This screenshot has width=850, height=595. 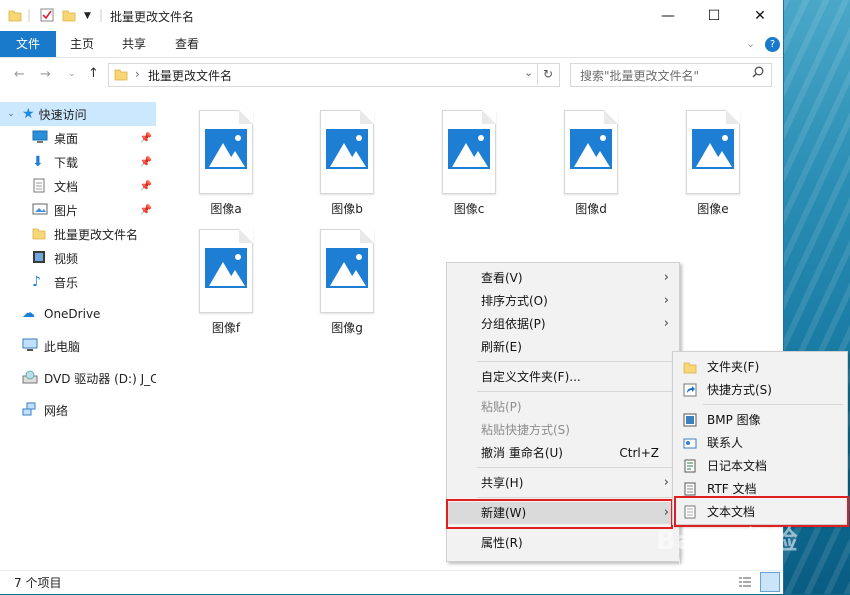 What do you see at coordinates (525, 430) in the screenshot?
I see `menu-item-label: 粘贴快捷方式(S)` at bounding box center [525, 430].